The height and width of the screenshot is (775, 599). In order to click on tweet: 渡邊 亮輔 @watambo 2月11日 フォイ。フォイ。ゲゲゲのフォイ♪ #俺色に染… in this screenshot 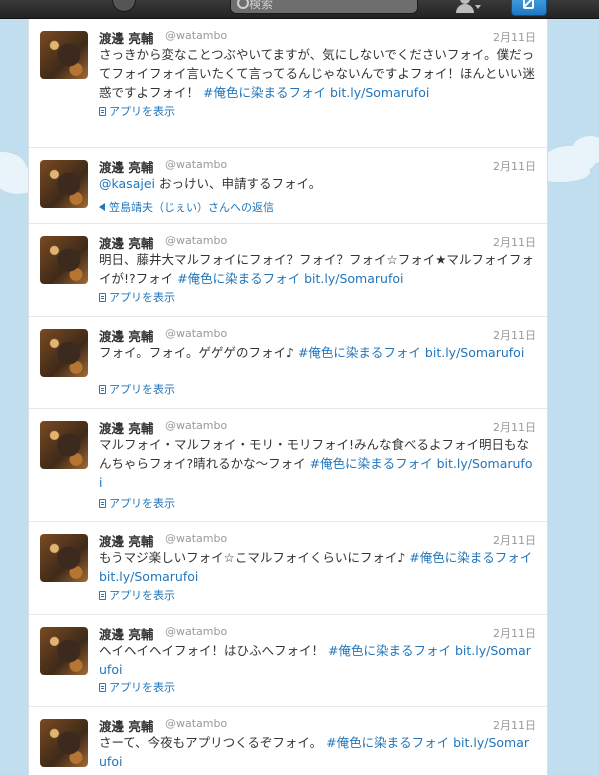, I will do `click(288, 363)`.